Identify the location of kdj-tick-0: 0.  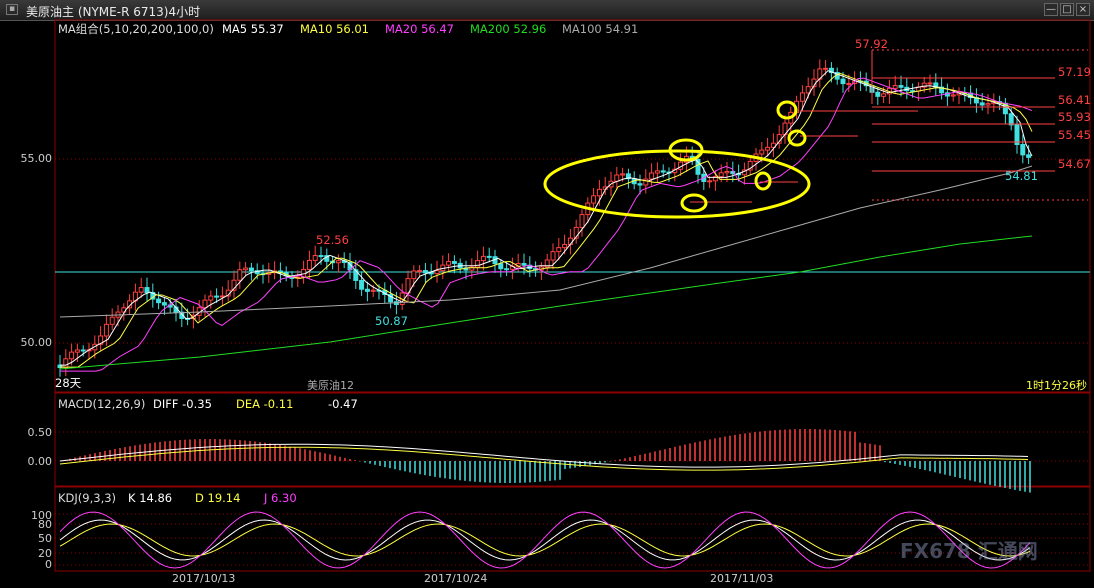
(48, 564).